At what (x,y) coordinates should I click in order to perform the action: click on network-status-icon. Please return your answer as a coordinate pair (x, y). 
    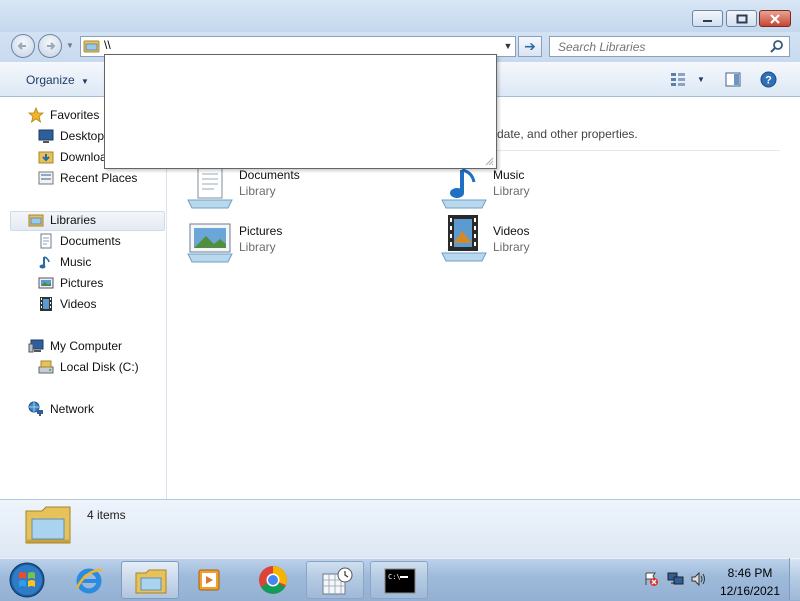
    Looking at the image, I should click on (676, 579).